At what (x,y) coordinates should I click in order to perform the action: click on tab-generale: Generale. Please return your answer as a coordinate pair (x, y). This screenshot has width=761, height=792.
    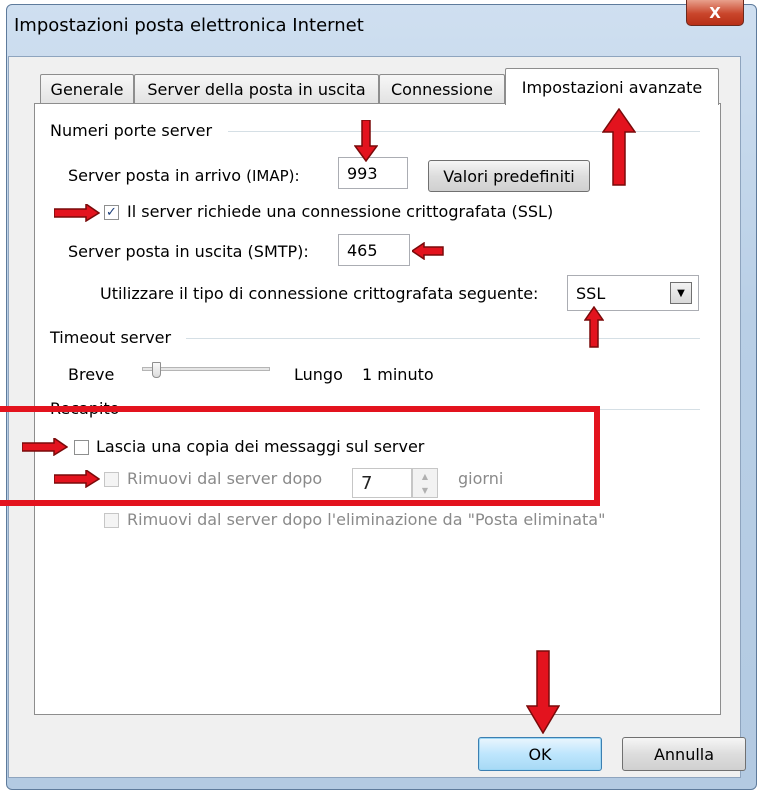
    Looking at the image, I should click on (87, 89).